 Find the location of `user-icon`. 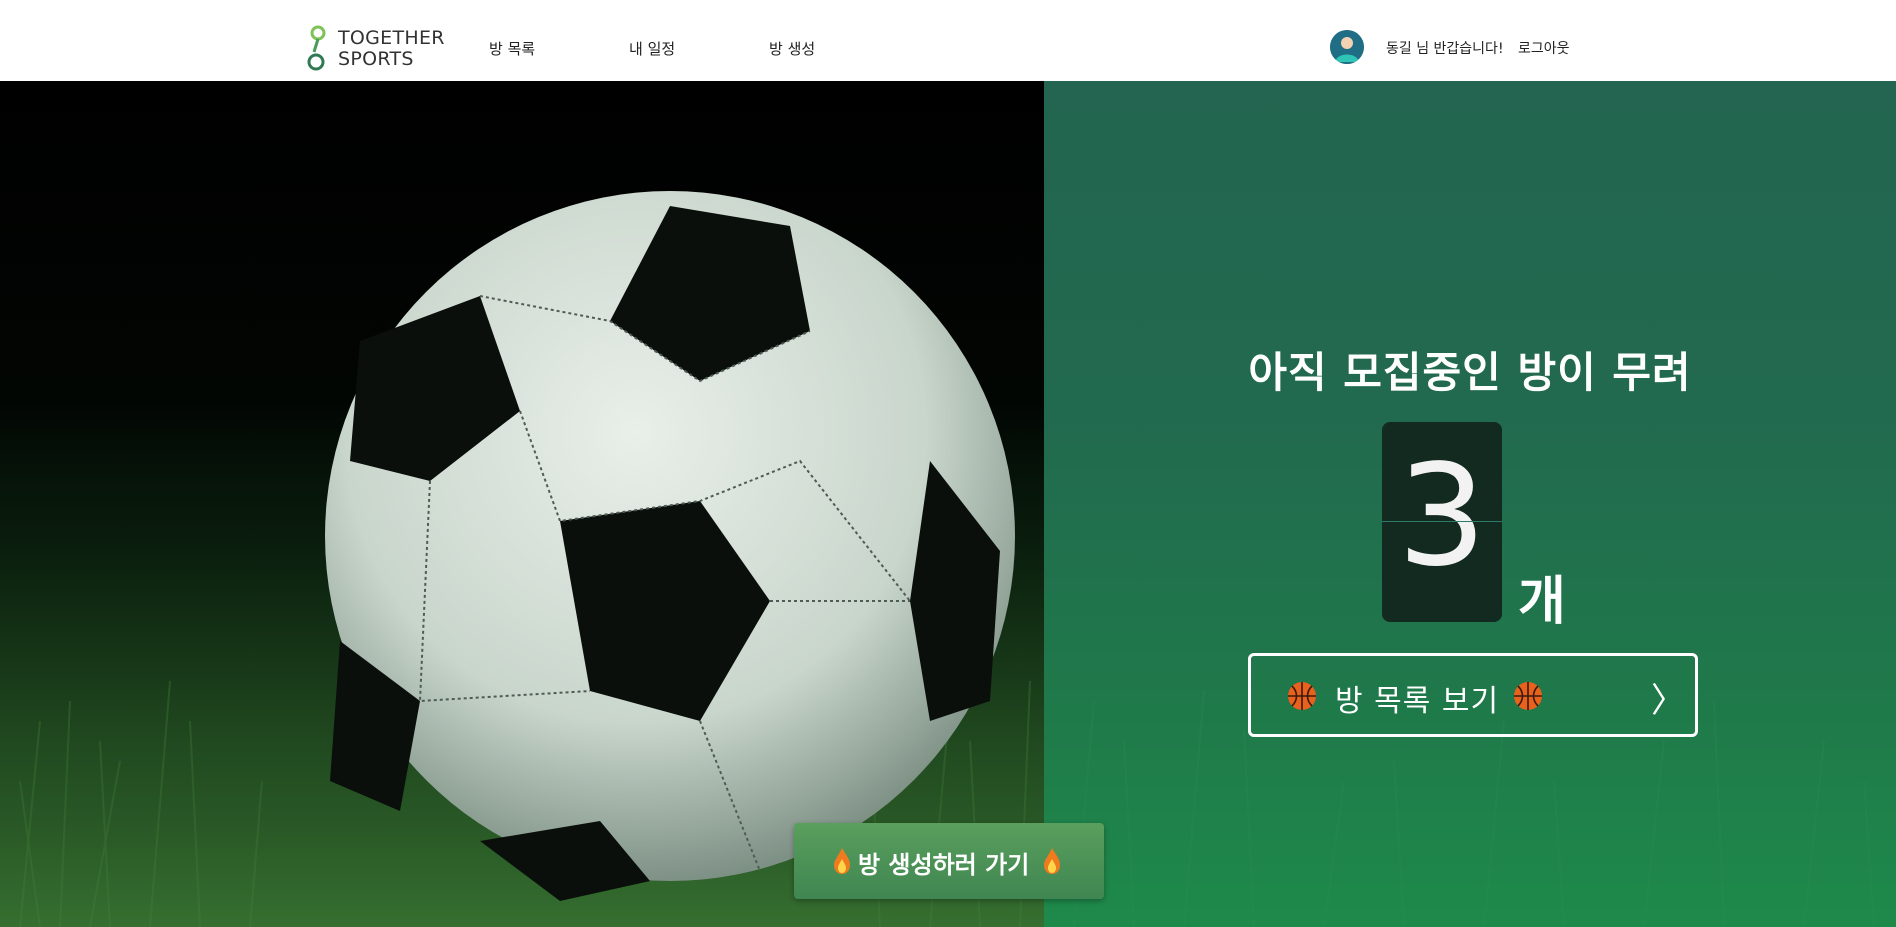

user-icon is located at coordinates (1347, 47).